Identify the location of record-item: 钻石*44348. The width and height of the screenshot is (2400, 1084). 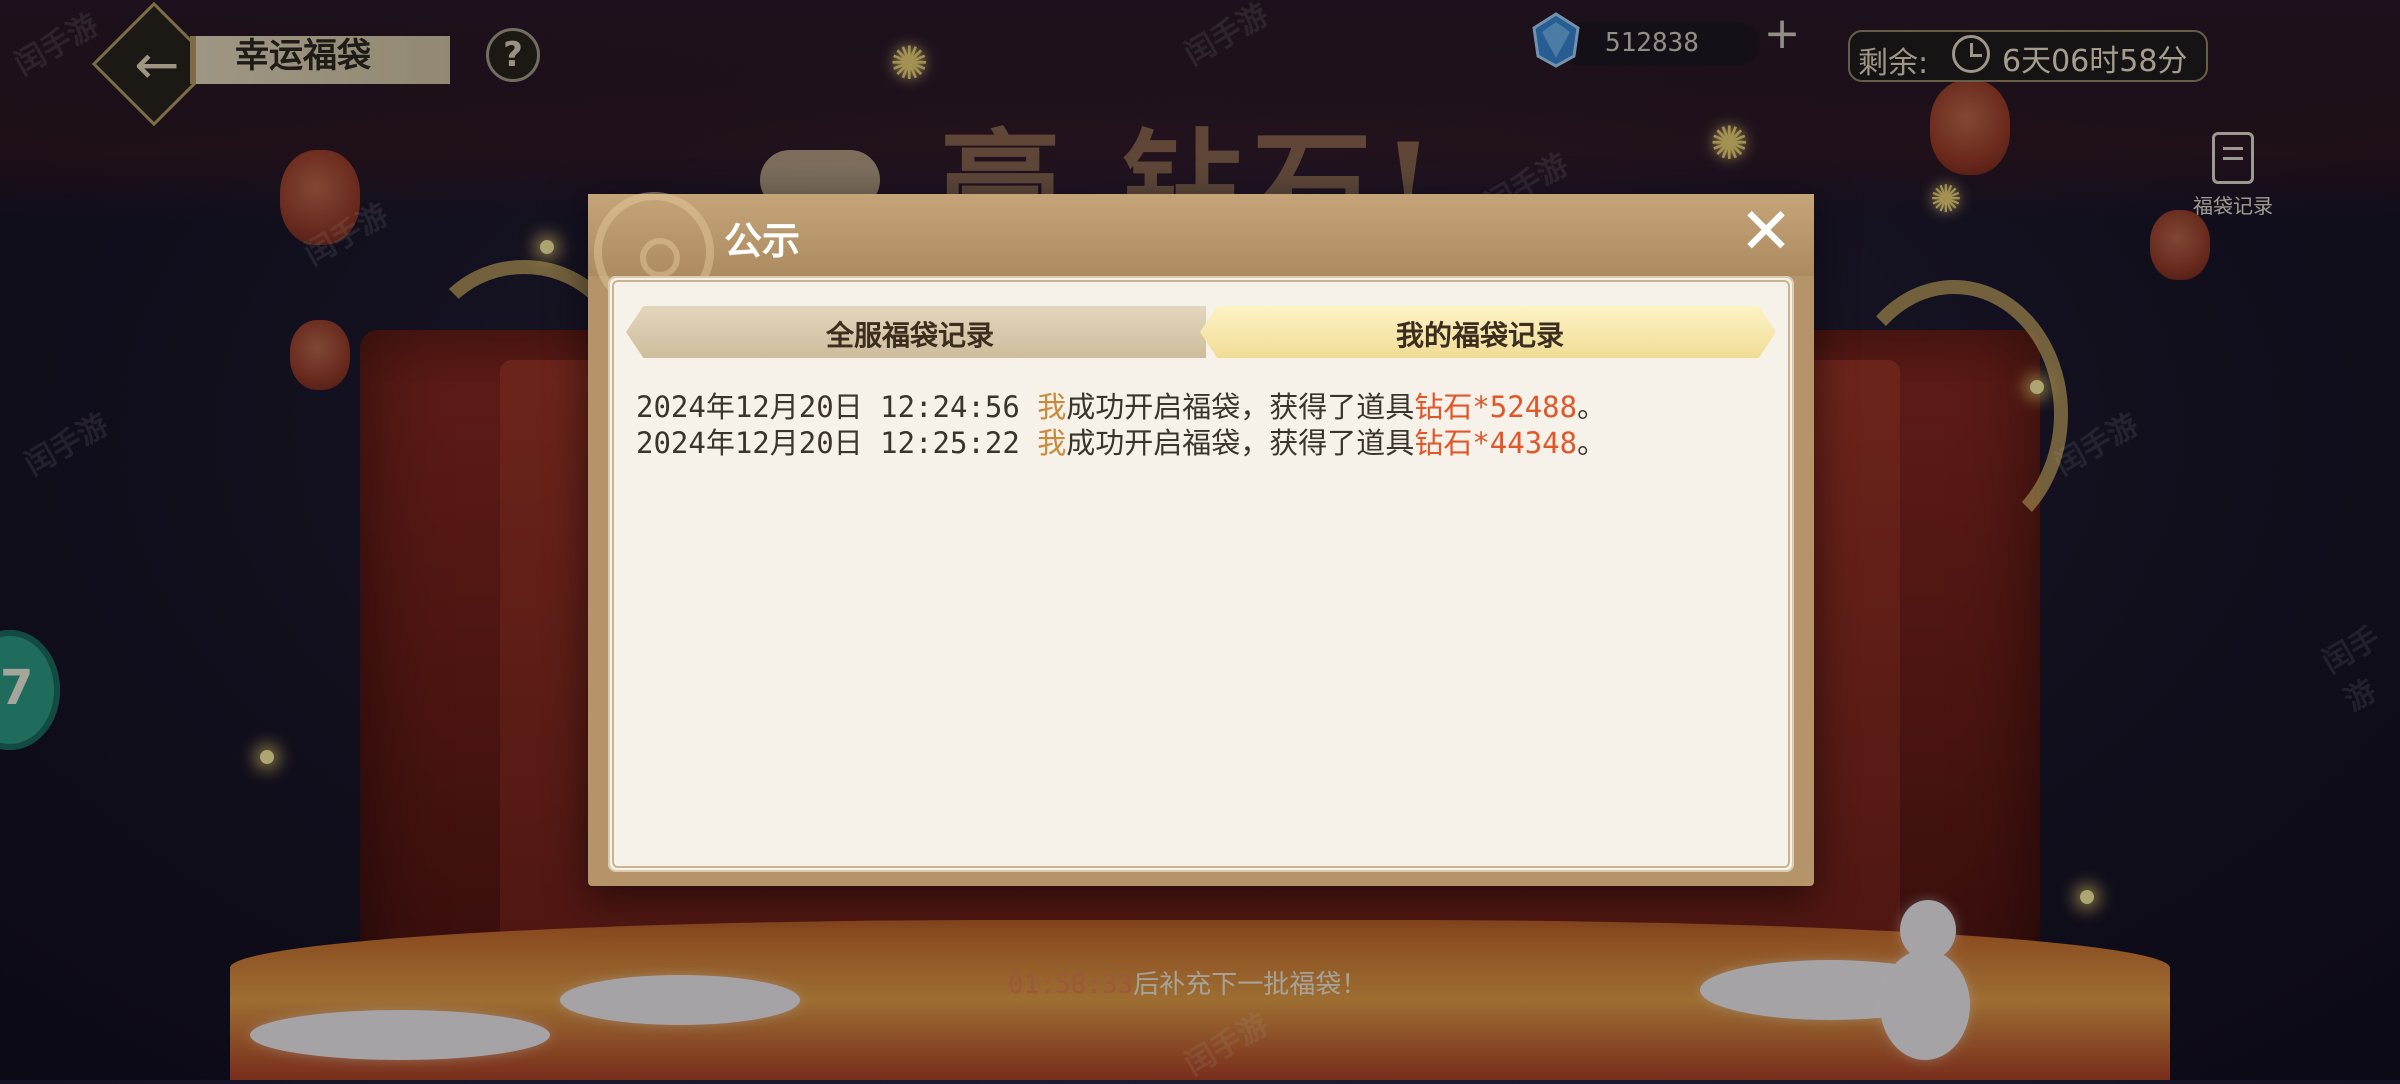
(1496, 443).